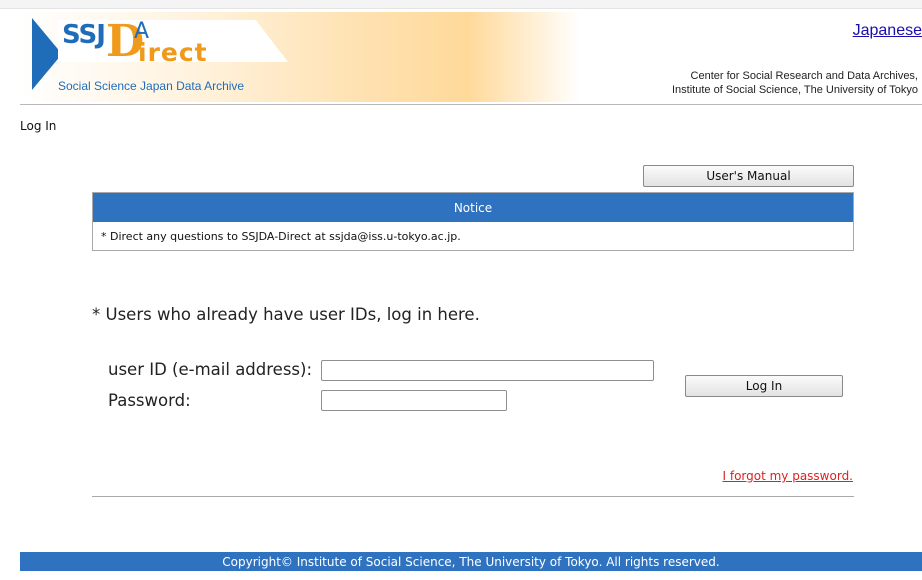 This screenshot has width=922, height=580. Describe the element at coordinates (748, 176) in the screenshot. I see `users-manual-button: User's Manual` at that location.